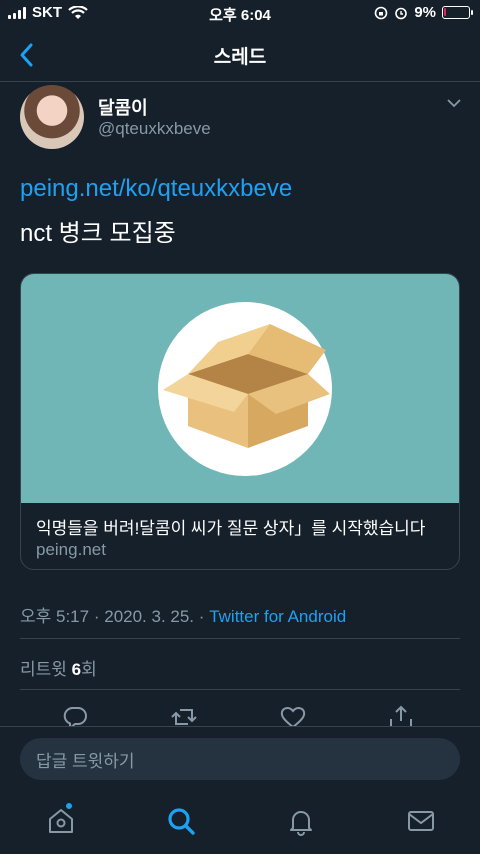 Image resolution: width=480 pixels, height=854 pixels. What do you see at coordinates (231, 528) in the screenshot?
I see `card-title: 익명들을 버려!달콤이 씨가 질문 상자」를 시작했습니다` at bounding box center [231, 528].